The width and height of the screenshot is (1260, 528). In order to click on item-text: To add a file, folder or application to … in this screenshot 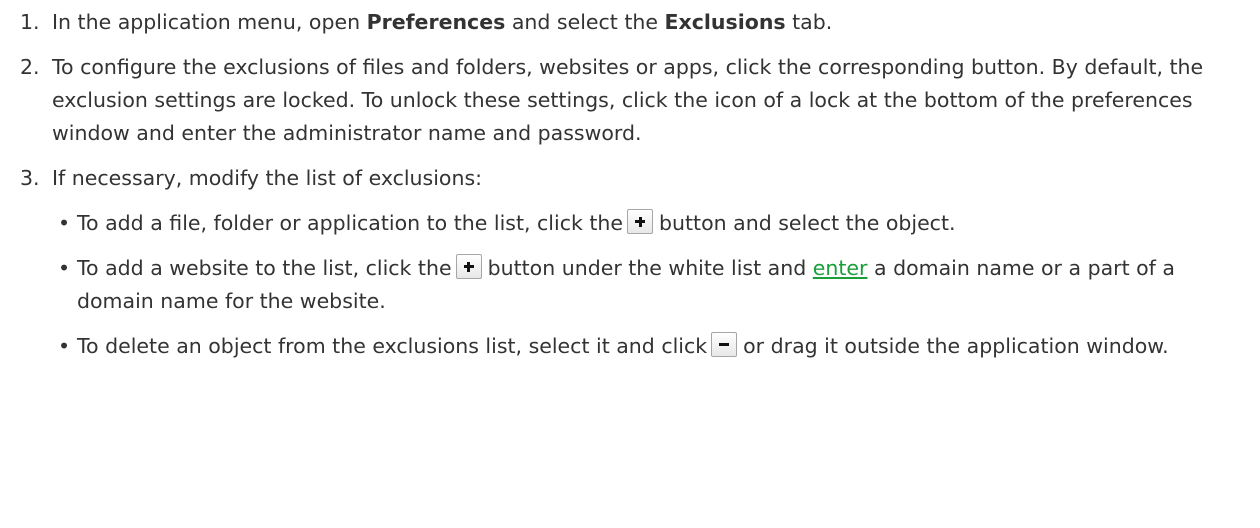, I will do `click(350, 223)`.